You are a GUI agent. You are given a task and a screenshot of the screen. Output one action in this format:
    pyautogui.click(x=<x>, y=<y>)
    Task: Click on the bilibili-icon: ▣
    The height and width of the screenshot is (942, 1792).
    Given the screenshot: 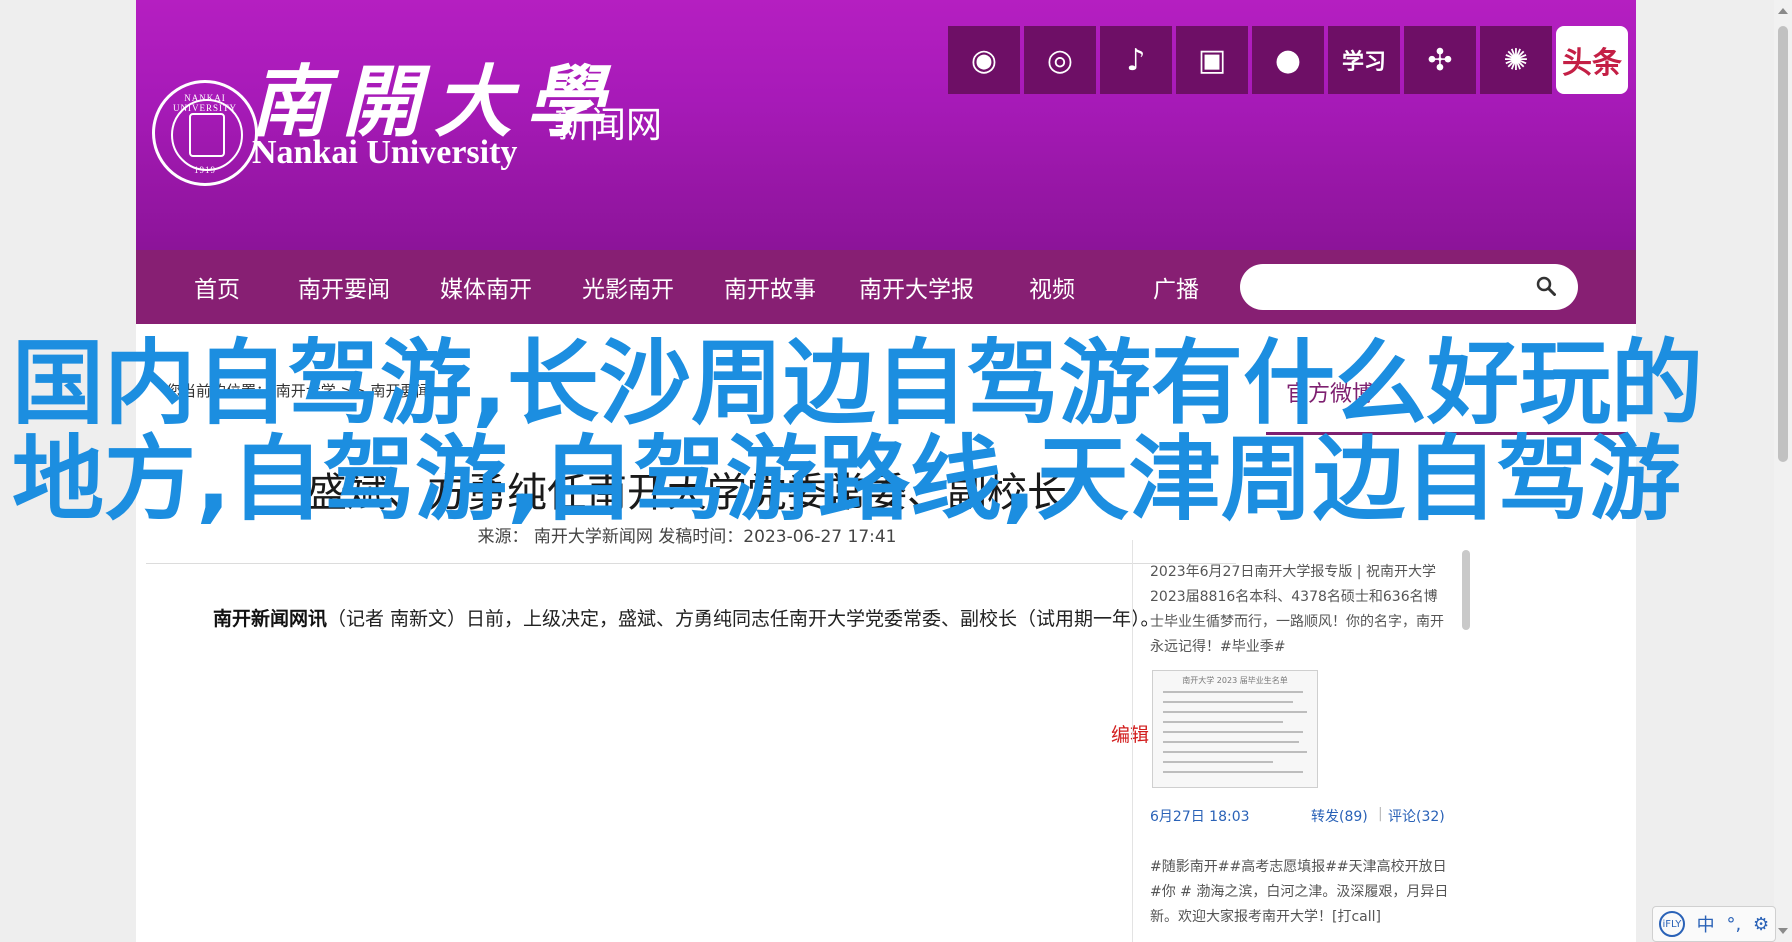 What is the action you would take?
    pyautogui.click(x=1212, y=60)
    